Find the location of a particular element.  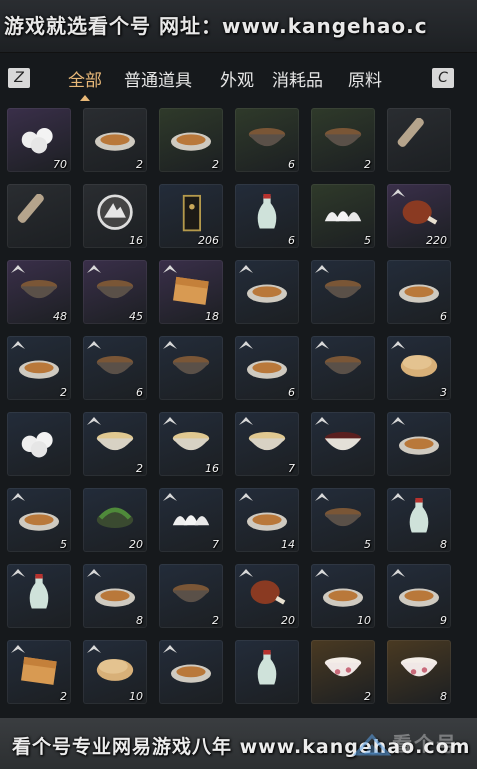

noodle-bowl-icon is located at coordinates (115, 441).